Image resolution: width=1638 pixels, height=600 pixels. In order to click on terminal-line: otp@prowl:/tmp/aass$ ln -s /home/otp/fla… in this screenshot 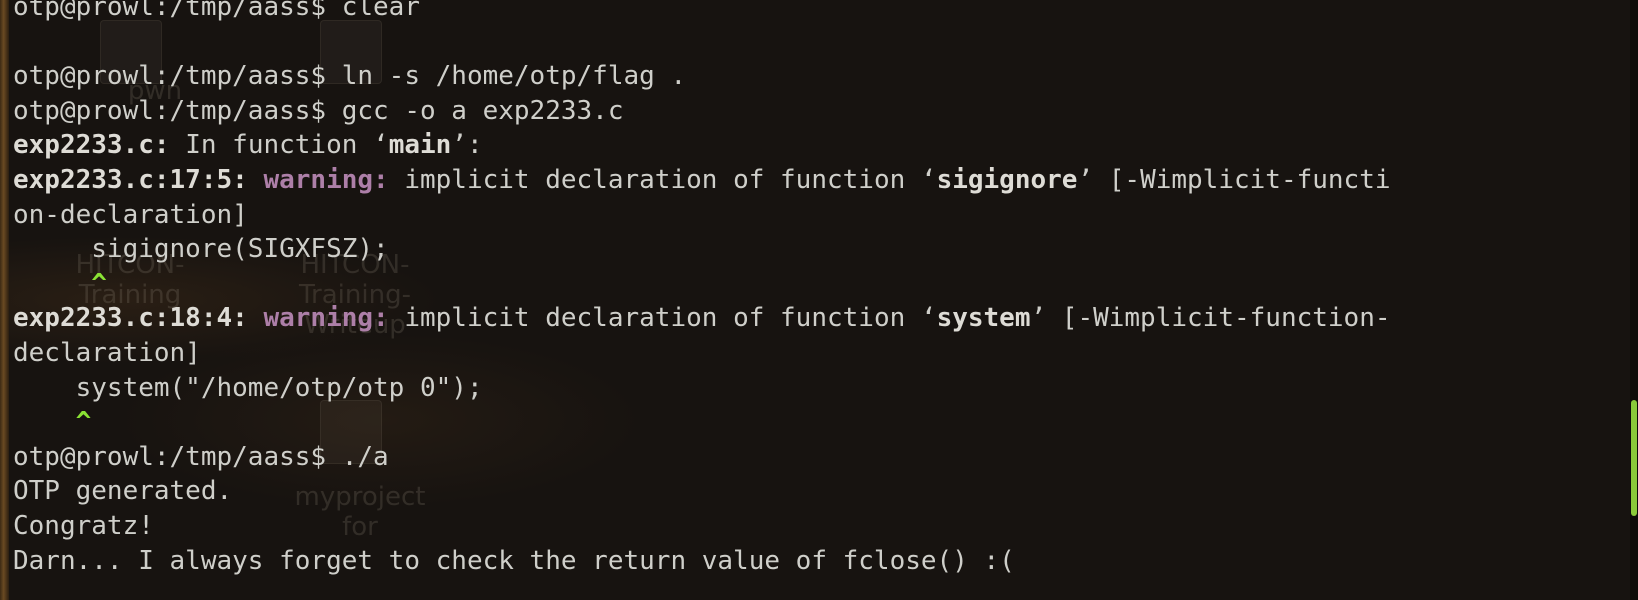, I will do `click(819, 76)`.